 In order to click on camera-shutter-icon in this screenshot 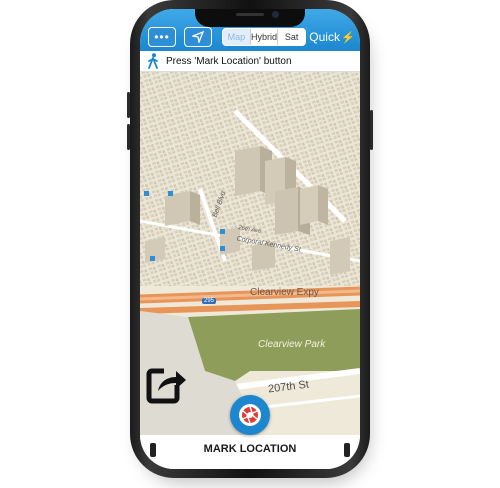, I will do `click(250, 415)`.